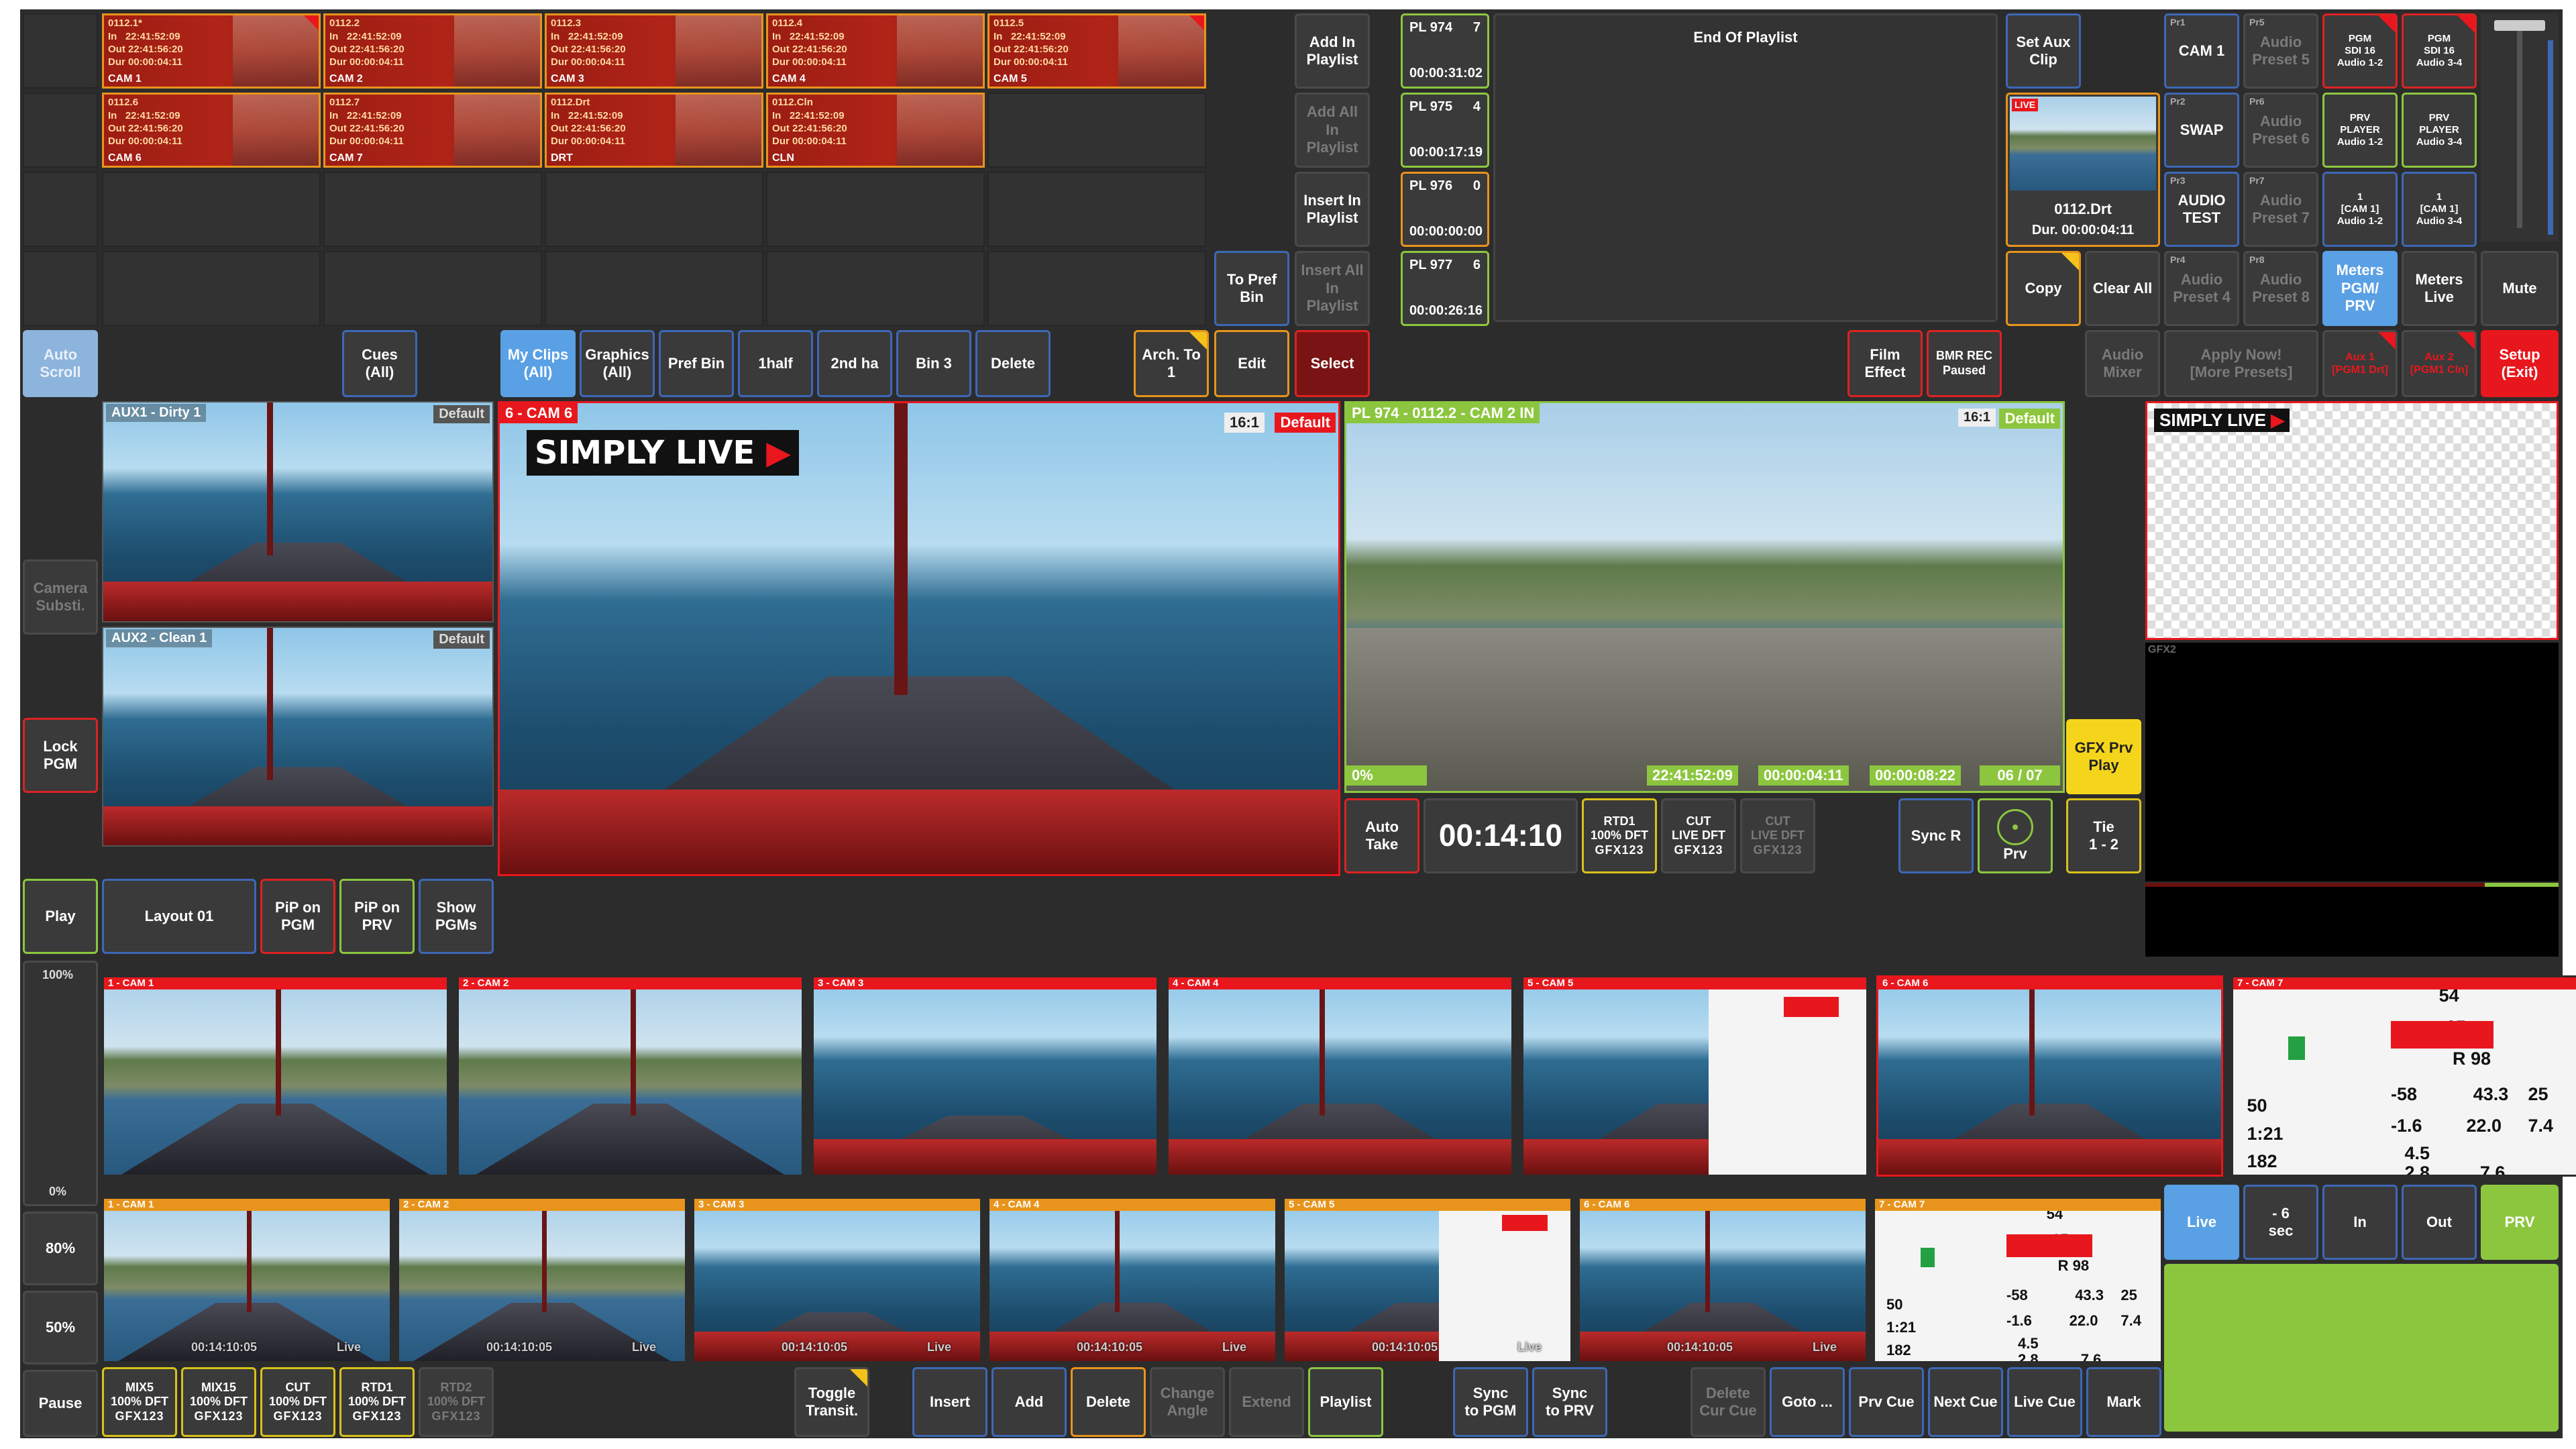 This screenshot has width=2576, height=1449. What do you see at coordinates (1132, 1280) in the screenshot?
I see `replay-camera-thumbnail: 4 - CAM 4 00:14:10:05 Live` at bounding box center [1132, 1280].